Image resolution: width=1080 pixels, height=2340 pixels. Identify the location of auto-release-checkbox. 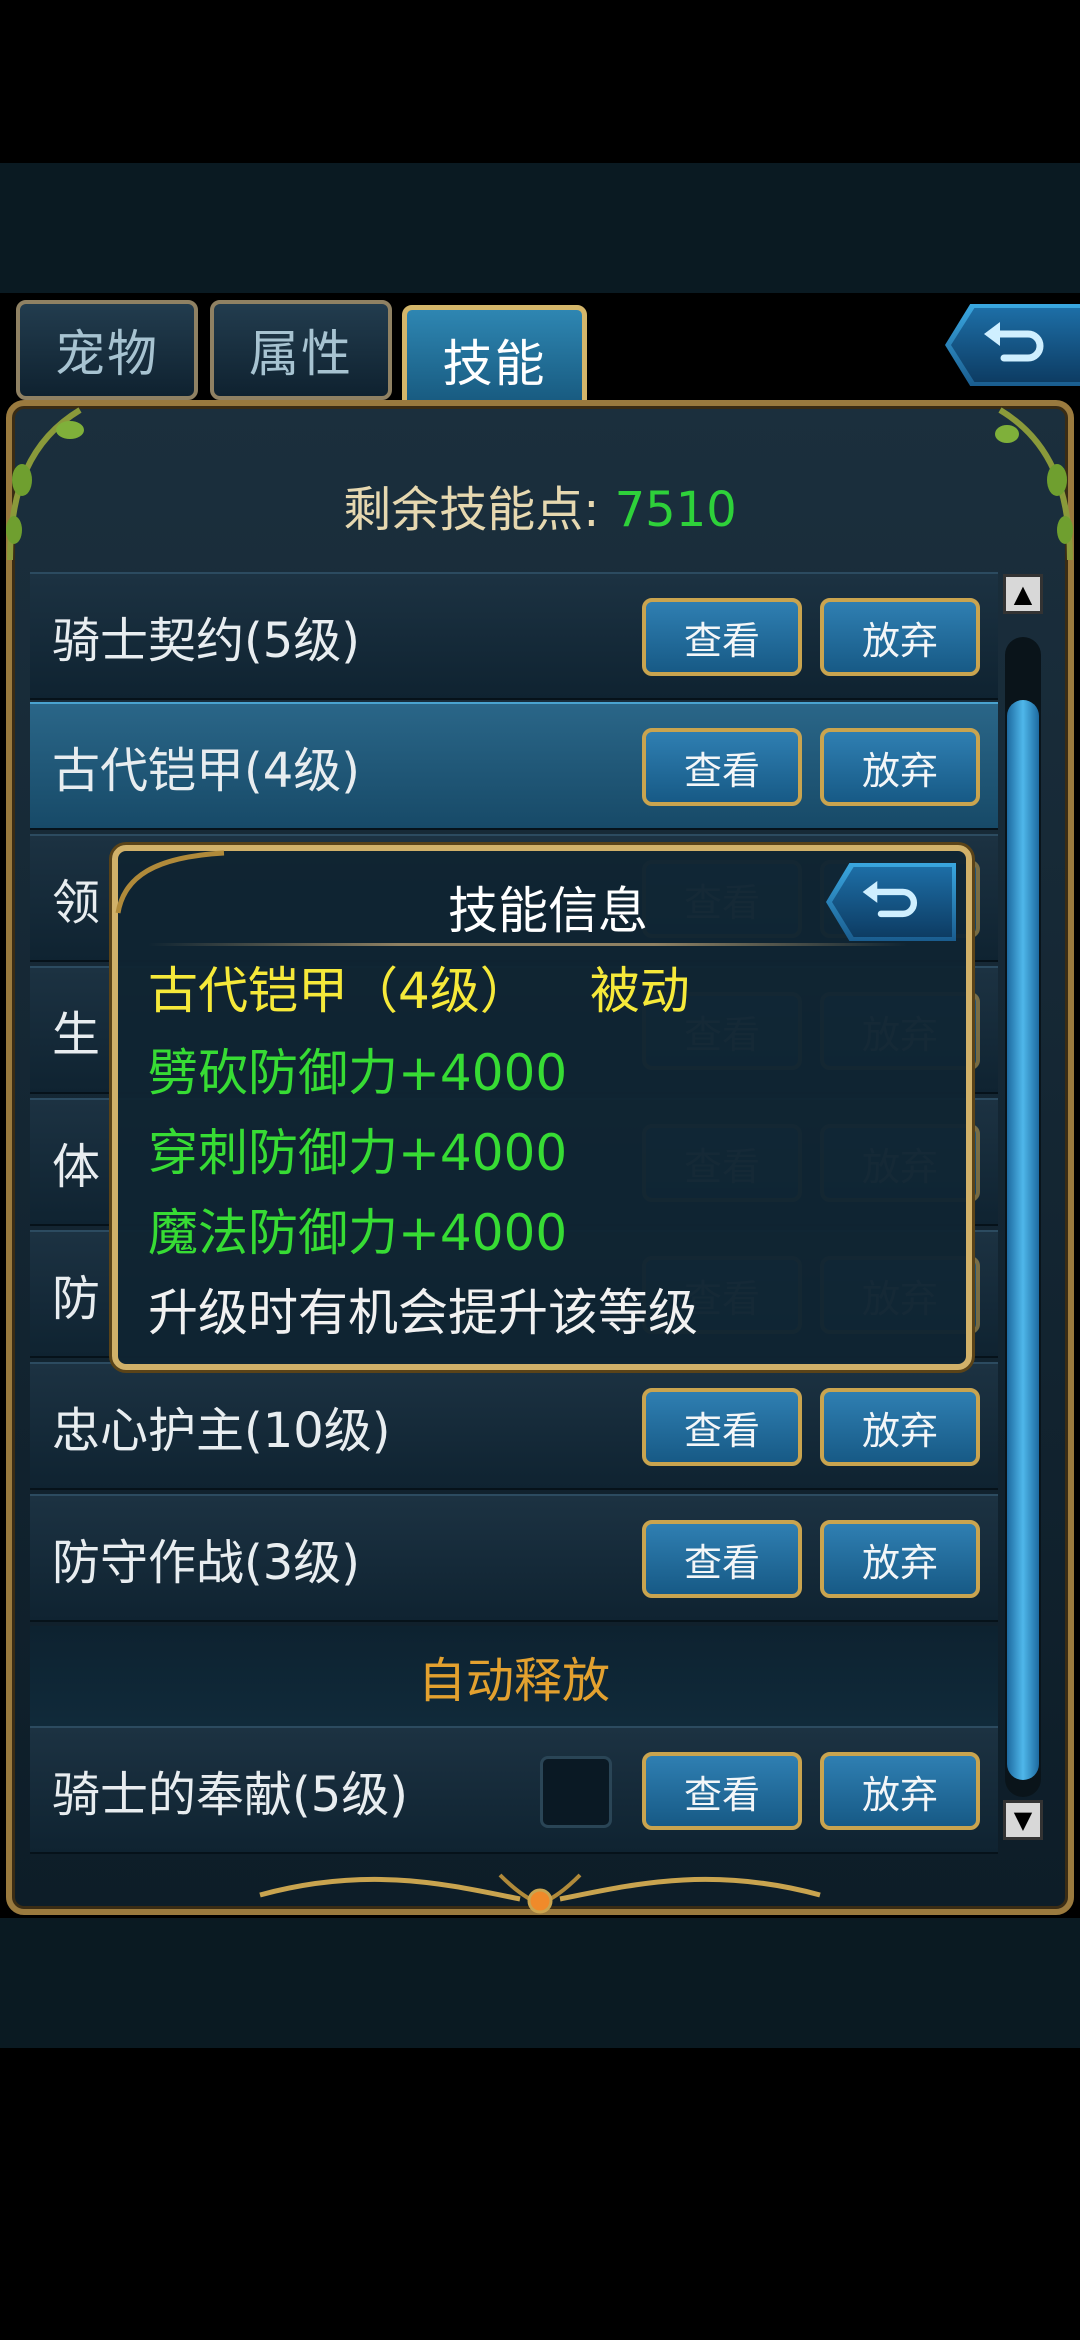
(576, 1792).